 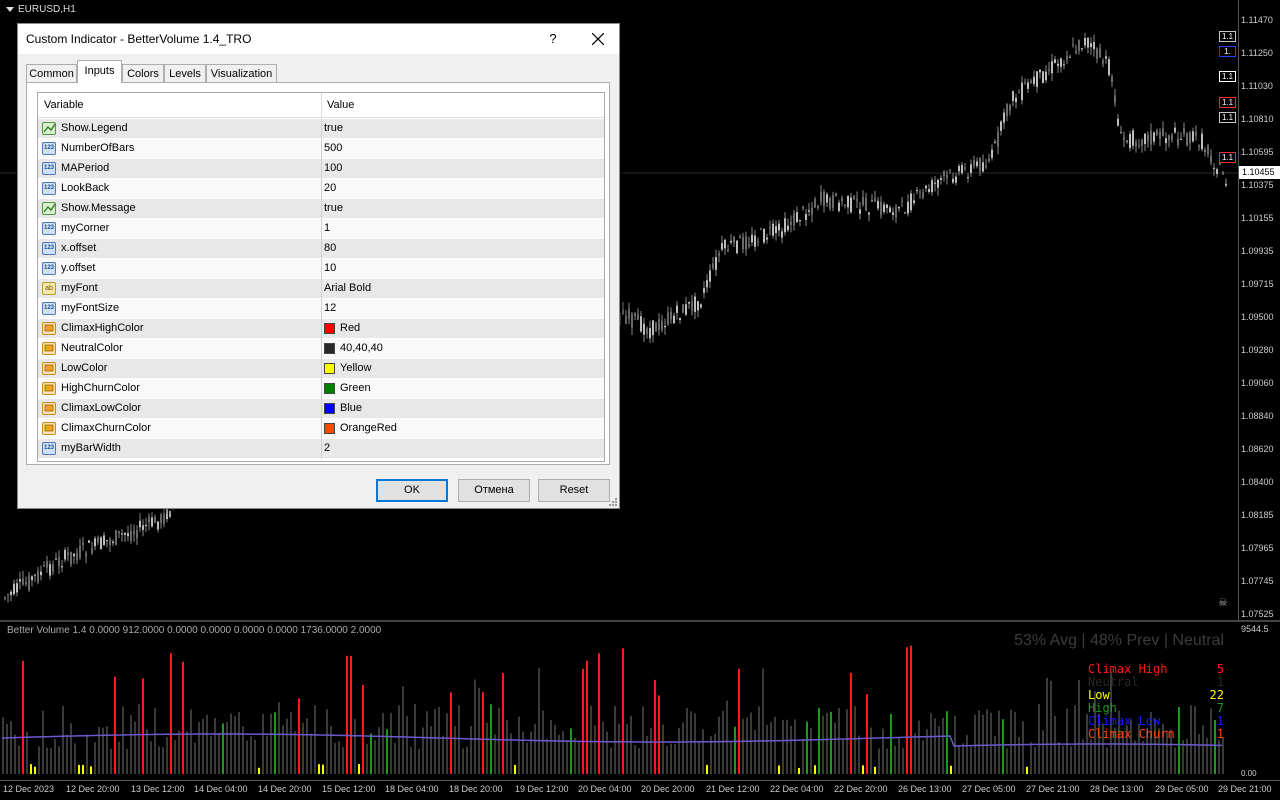 I want to click on input-value: 12, so click(x=330, y=308).